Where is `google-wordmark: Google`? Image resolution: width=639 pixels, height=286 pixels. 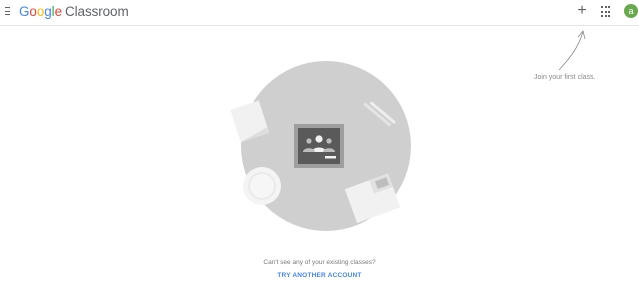 google-wordmark: Google is located at coordinates (40, 11).